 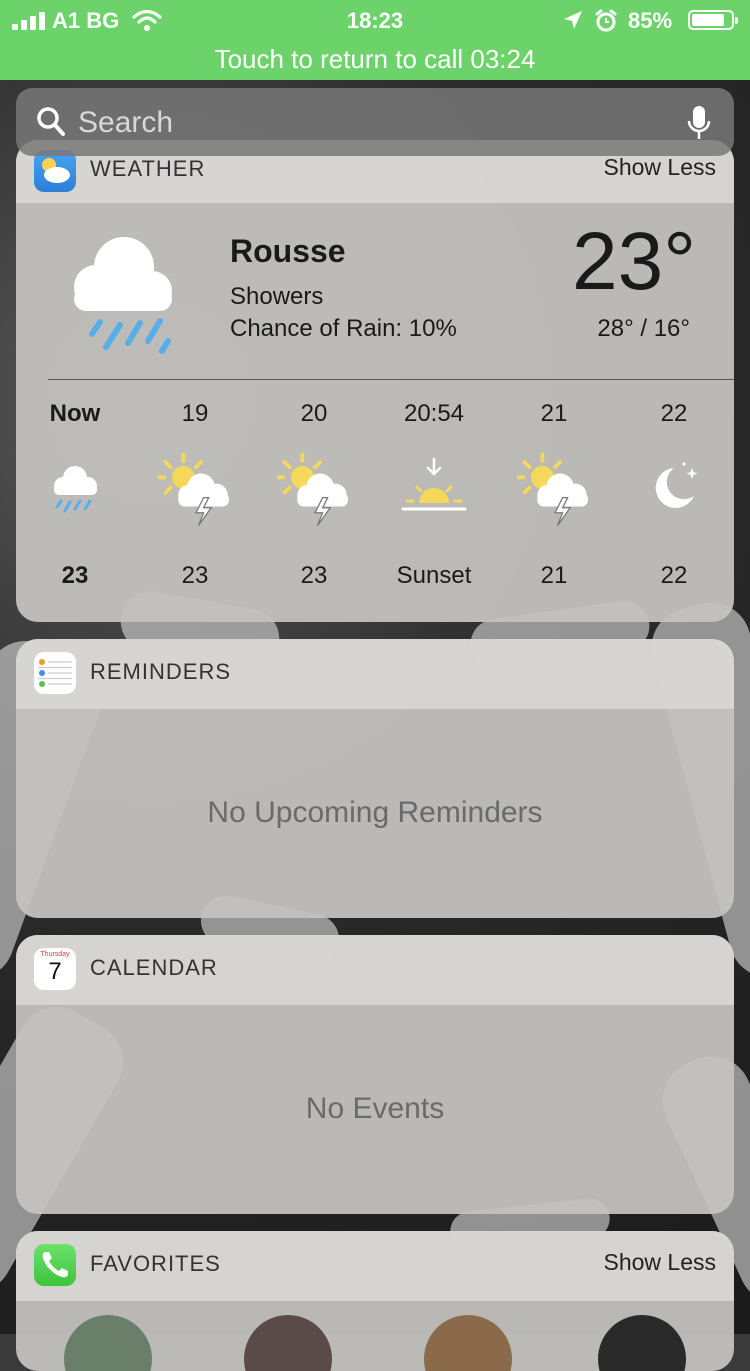 I want to click on weather-city: Rousse, so click(x=288, y=251).